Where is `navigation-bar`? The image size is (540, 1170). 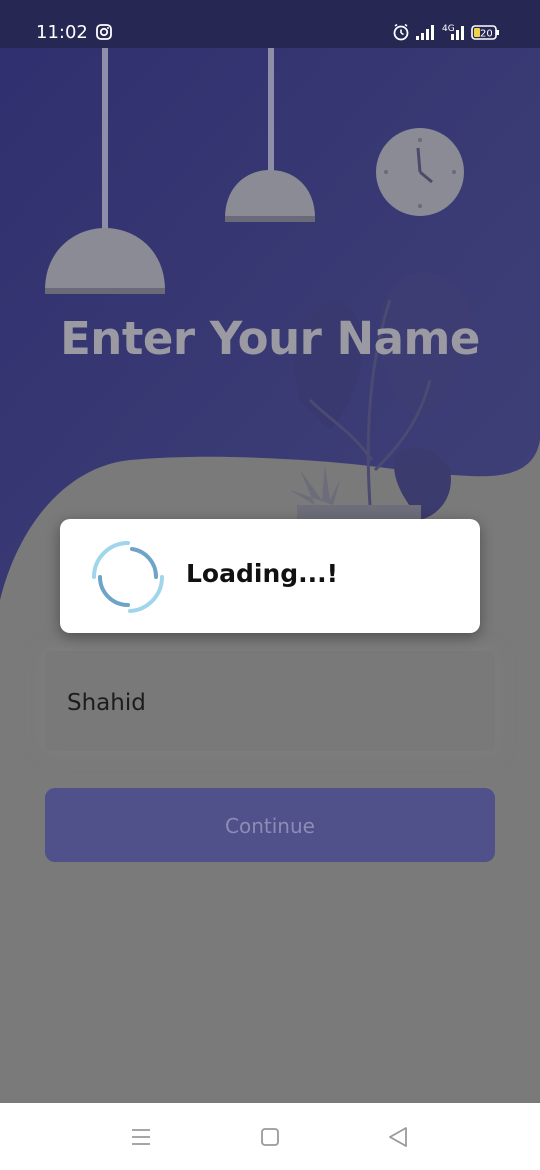 navigation-bar is located at coordinates (270, 1136).